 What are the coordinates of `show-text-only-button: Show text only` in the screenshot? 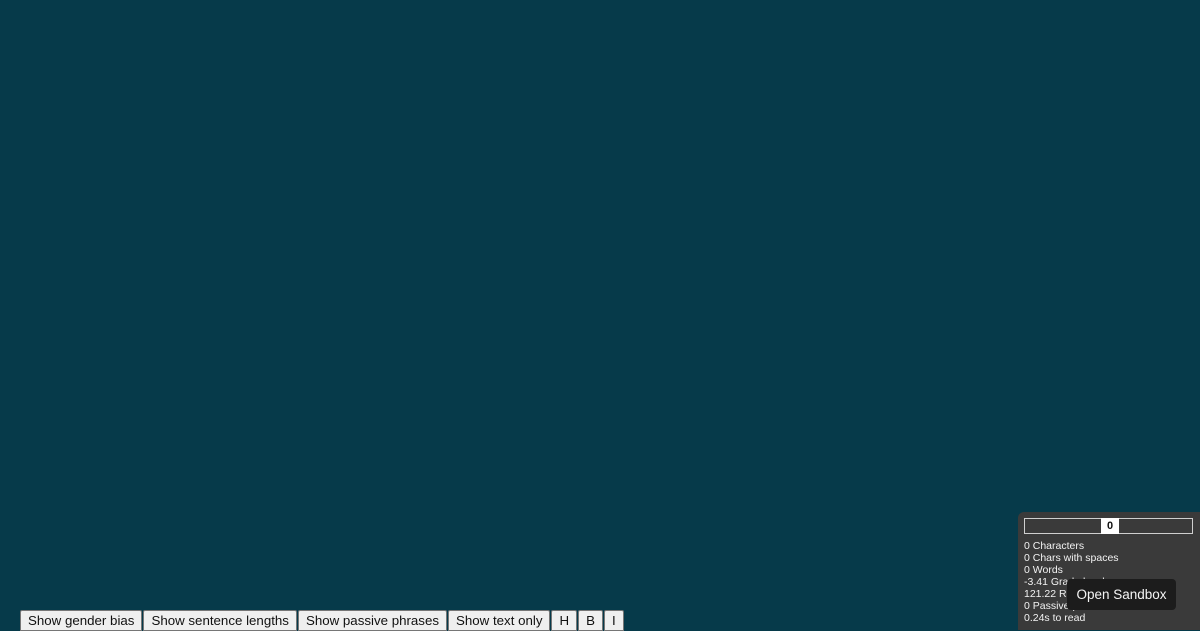 It's located at (499, 620).